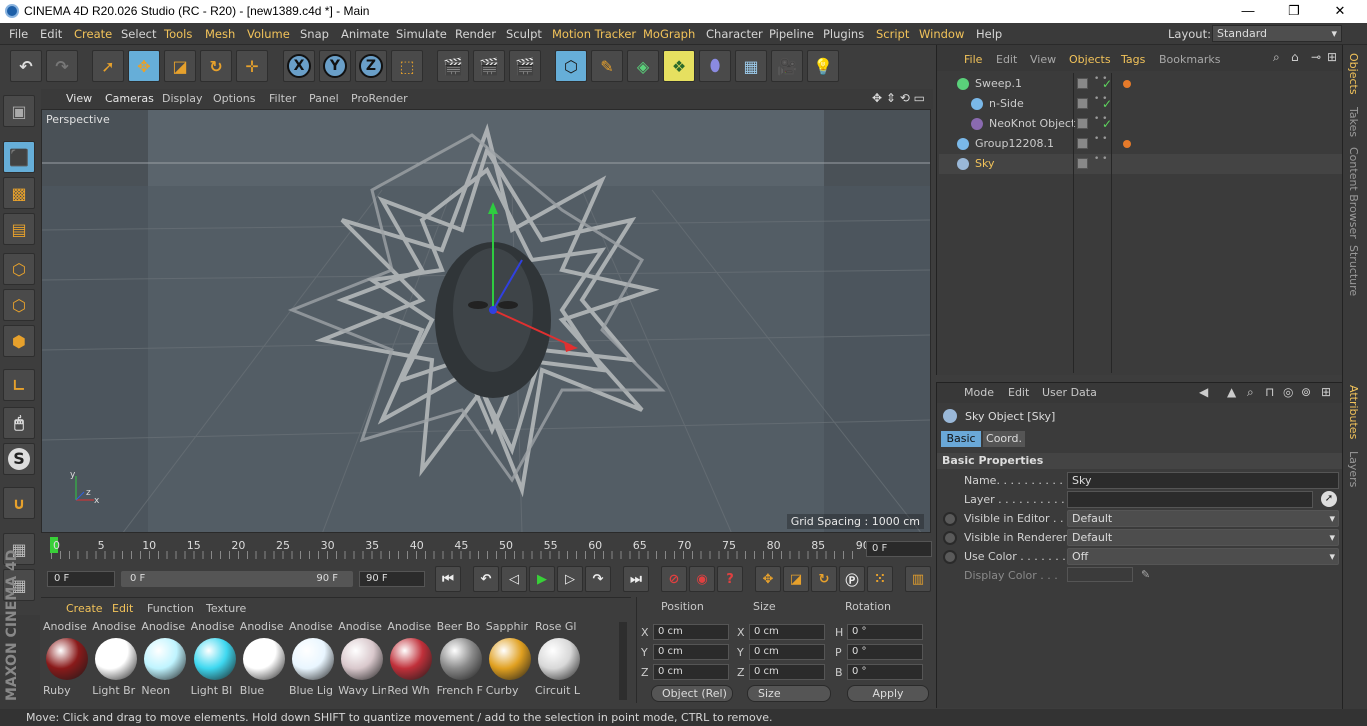 This screenshot has width=1367, height=726. Describe the element at coordinates (475, 34) in the screenshot. I see `menu-render: Render` at that location.